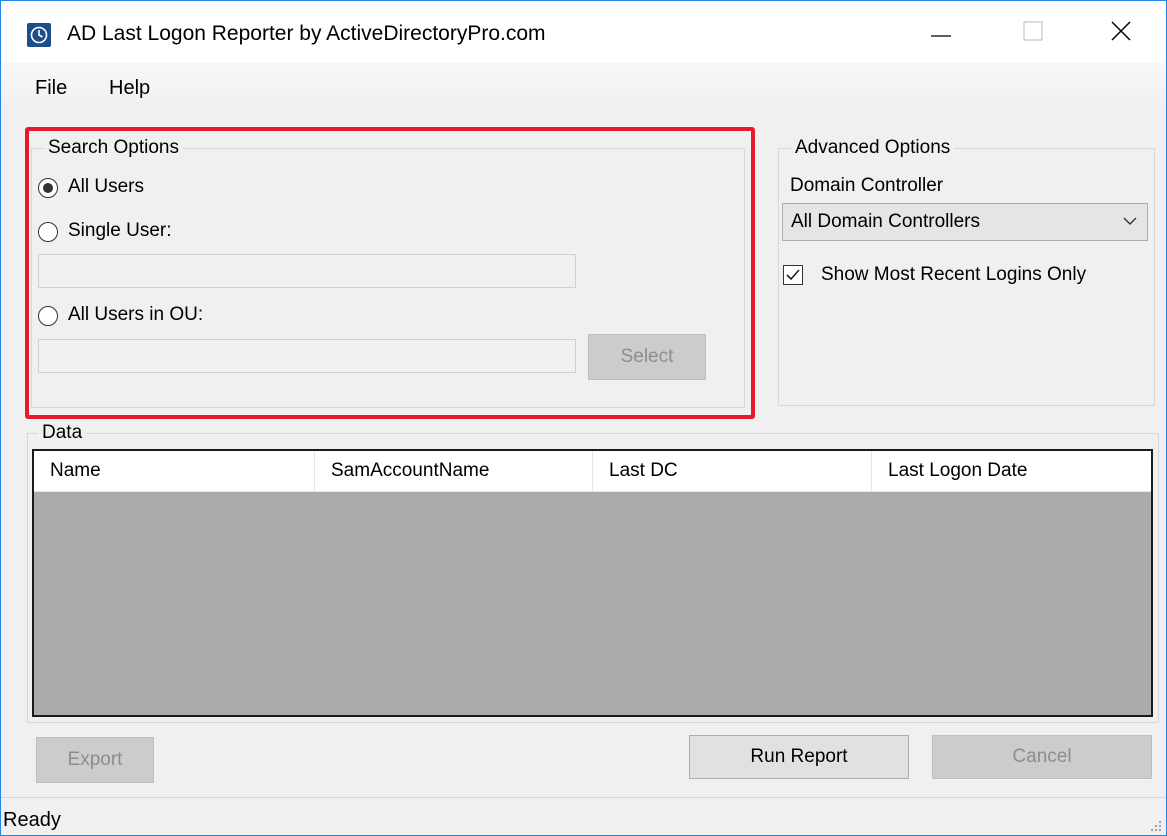 The width and height of the screenshot is (1167, 836). I want to click on checkmark-icon, so click(793, 275).